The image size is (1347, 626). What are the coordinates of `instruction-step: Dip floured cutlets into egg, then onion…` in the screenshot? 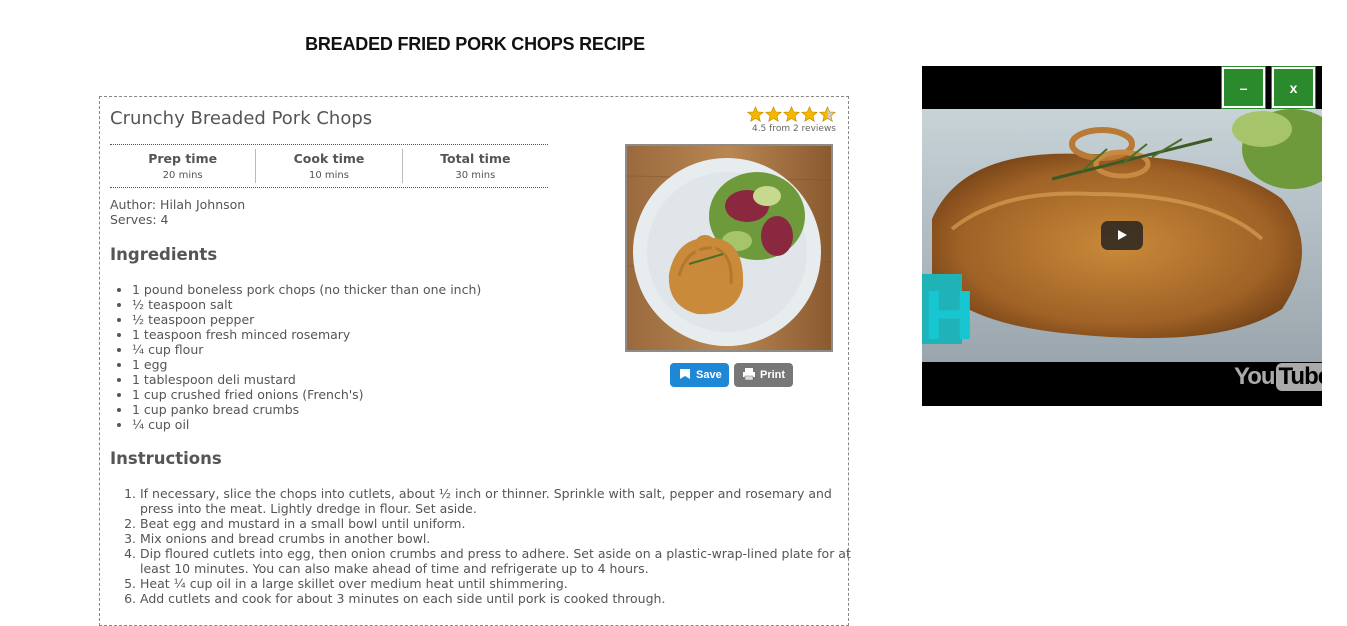 It's located at (502, 561).